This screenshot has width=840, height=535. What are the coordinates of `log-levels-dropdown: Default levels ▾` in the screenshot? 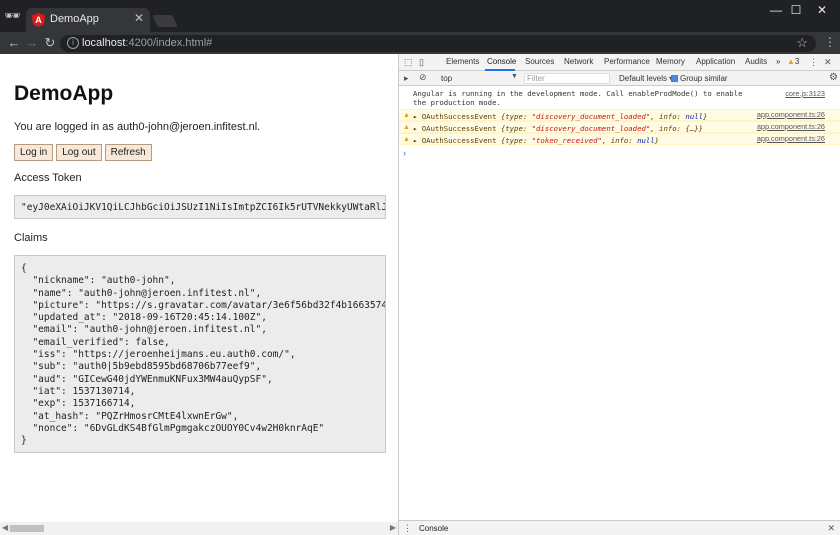 It's located at (646, 78).